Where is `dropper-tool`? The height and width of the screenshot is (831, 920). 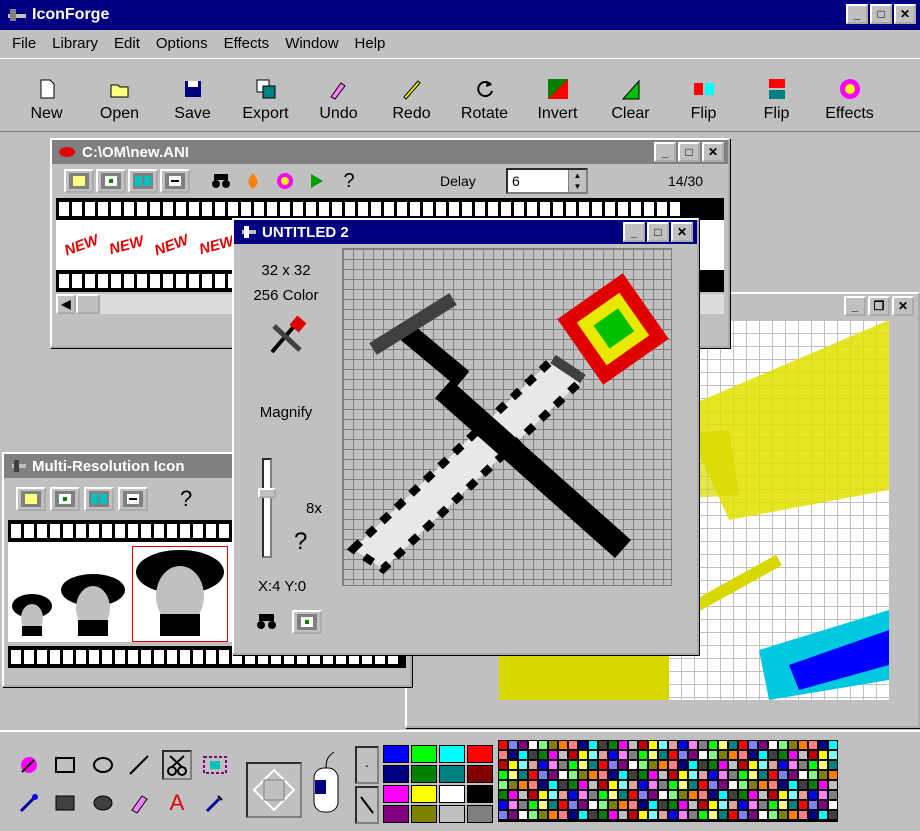
dropper-tool is located at coordinates (29, 803).